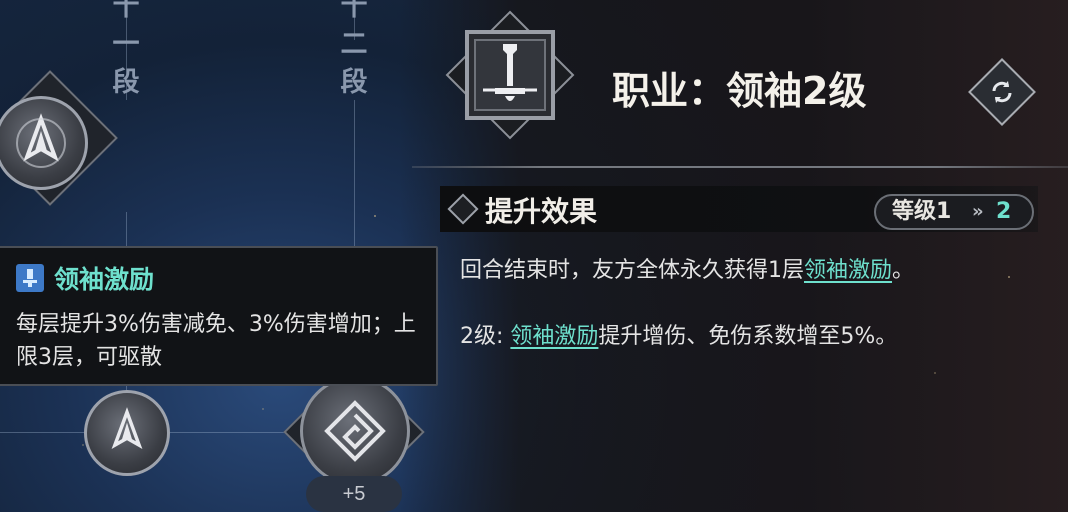 The image size is (1068, 512). I want to click on effect-line-1: 回合结束时，友方全体永久获得1层领袖激励。, so click(687, 268).